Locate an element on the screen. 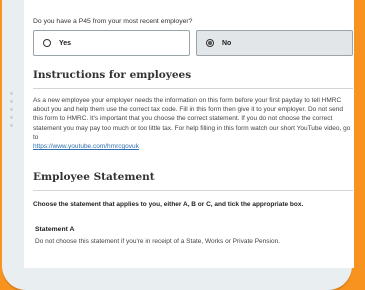  employee-statement-heading: Employee Statement is located at coordinates (94, 177).